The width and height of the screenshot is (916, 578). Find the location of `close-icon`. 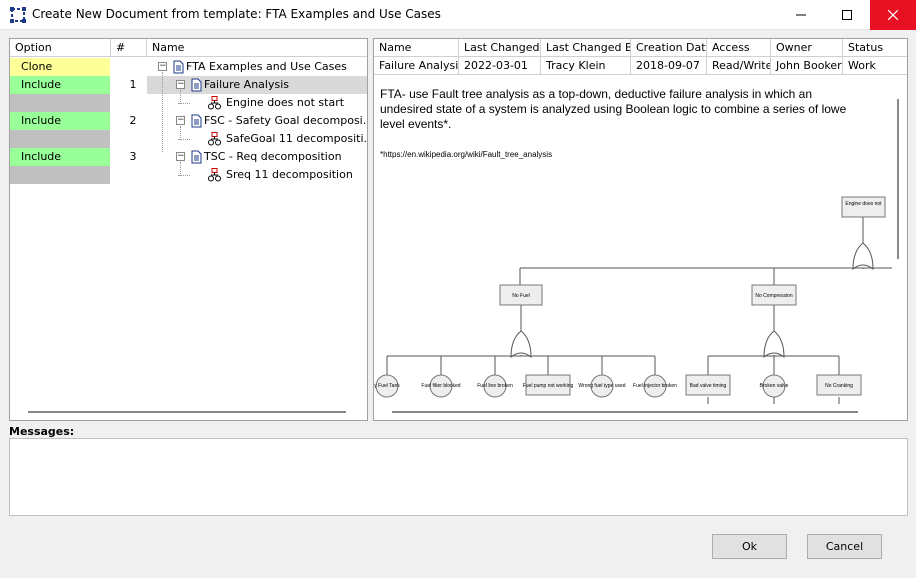

close-icon is located at coordinates (893, 15).